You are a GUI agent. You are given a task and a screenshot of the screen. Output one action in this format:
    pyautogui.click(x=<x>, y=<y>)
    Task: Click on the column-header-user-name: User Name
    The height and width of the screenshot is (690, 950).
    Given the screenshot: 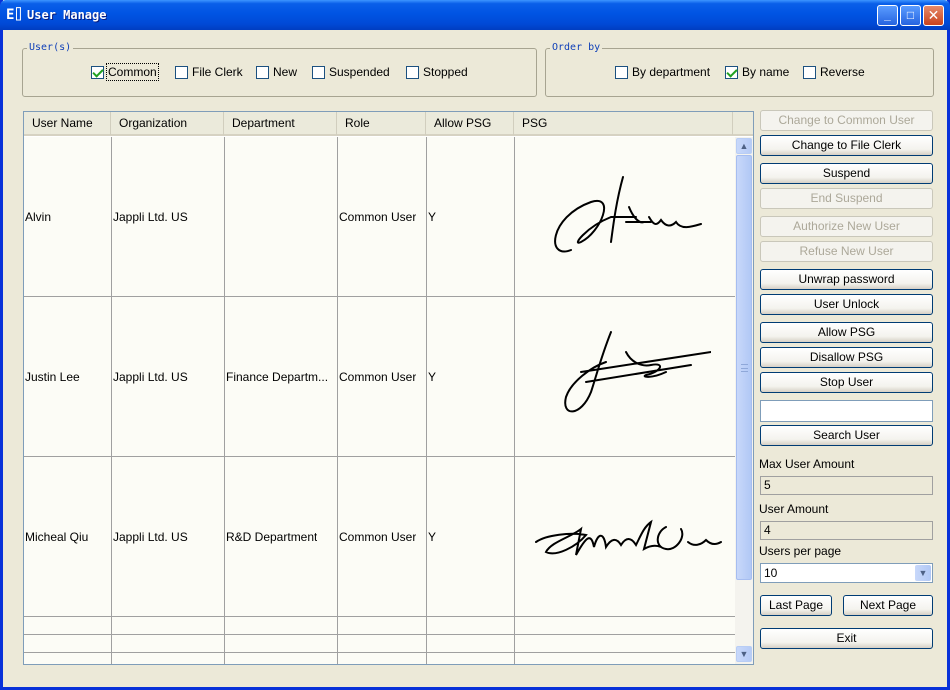 What is the action you would take?
    pyautogui.click(x=67, y=123)
    